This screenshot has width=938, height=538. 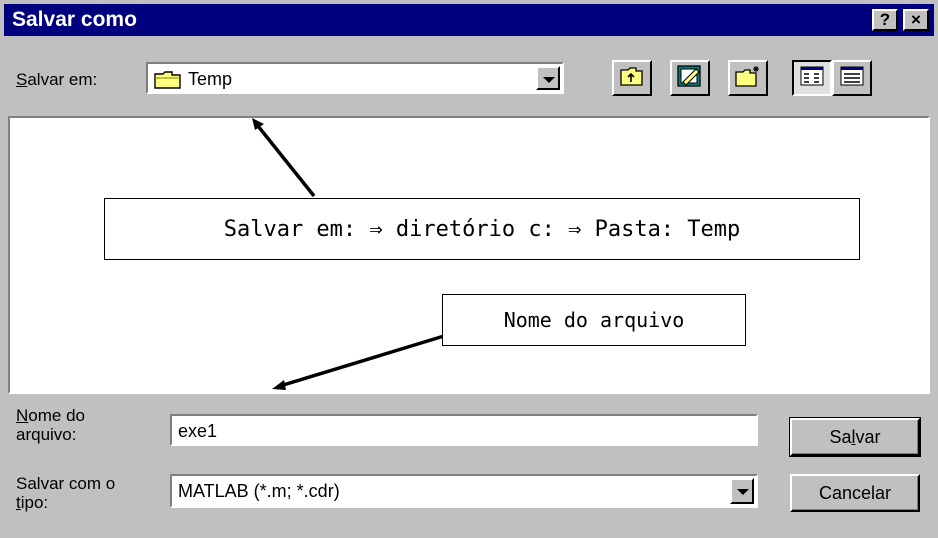 What do you see at coordinates (469, 20) in the screenshot?
I see `title-bar: Salvar como ? ×` at bounding box center [469, 20].